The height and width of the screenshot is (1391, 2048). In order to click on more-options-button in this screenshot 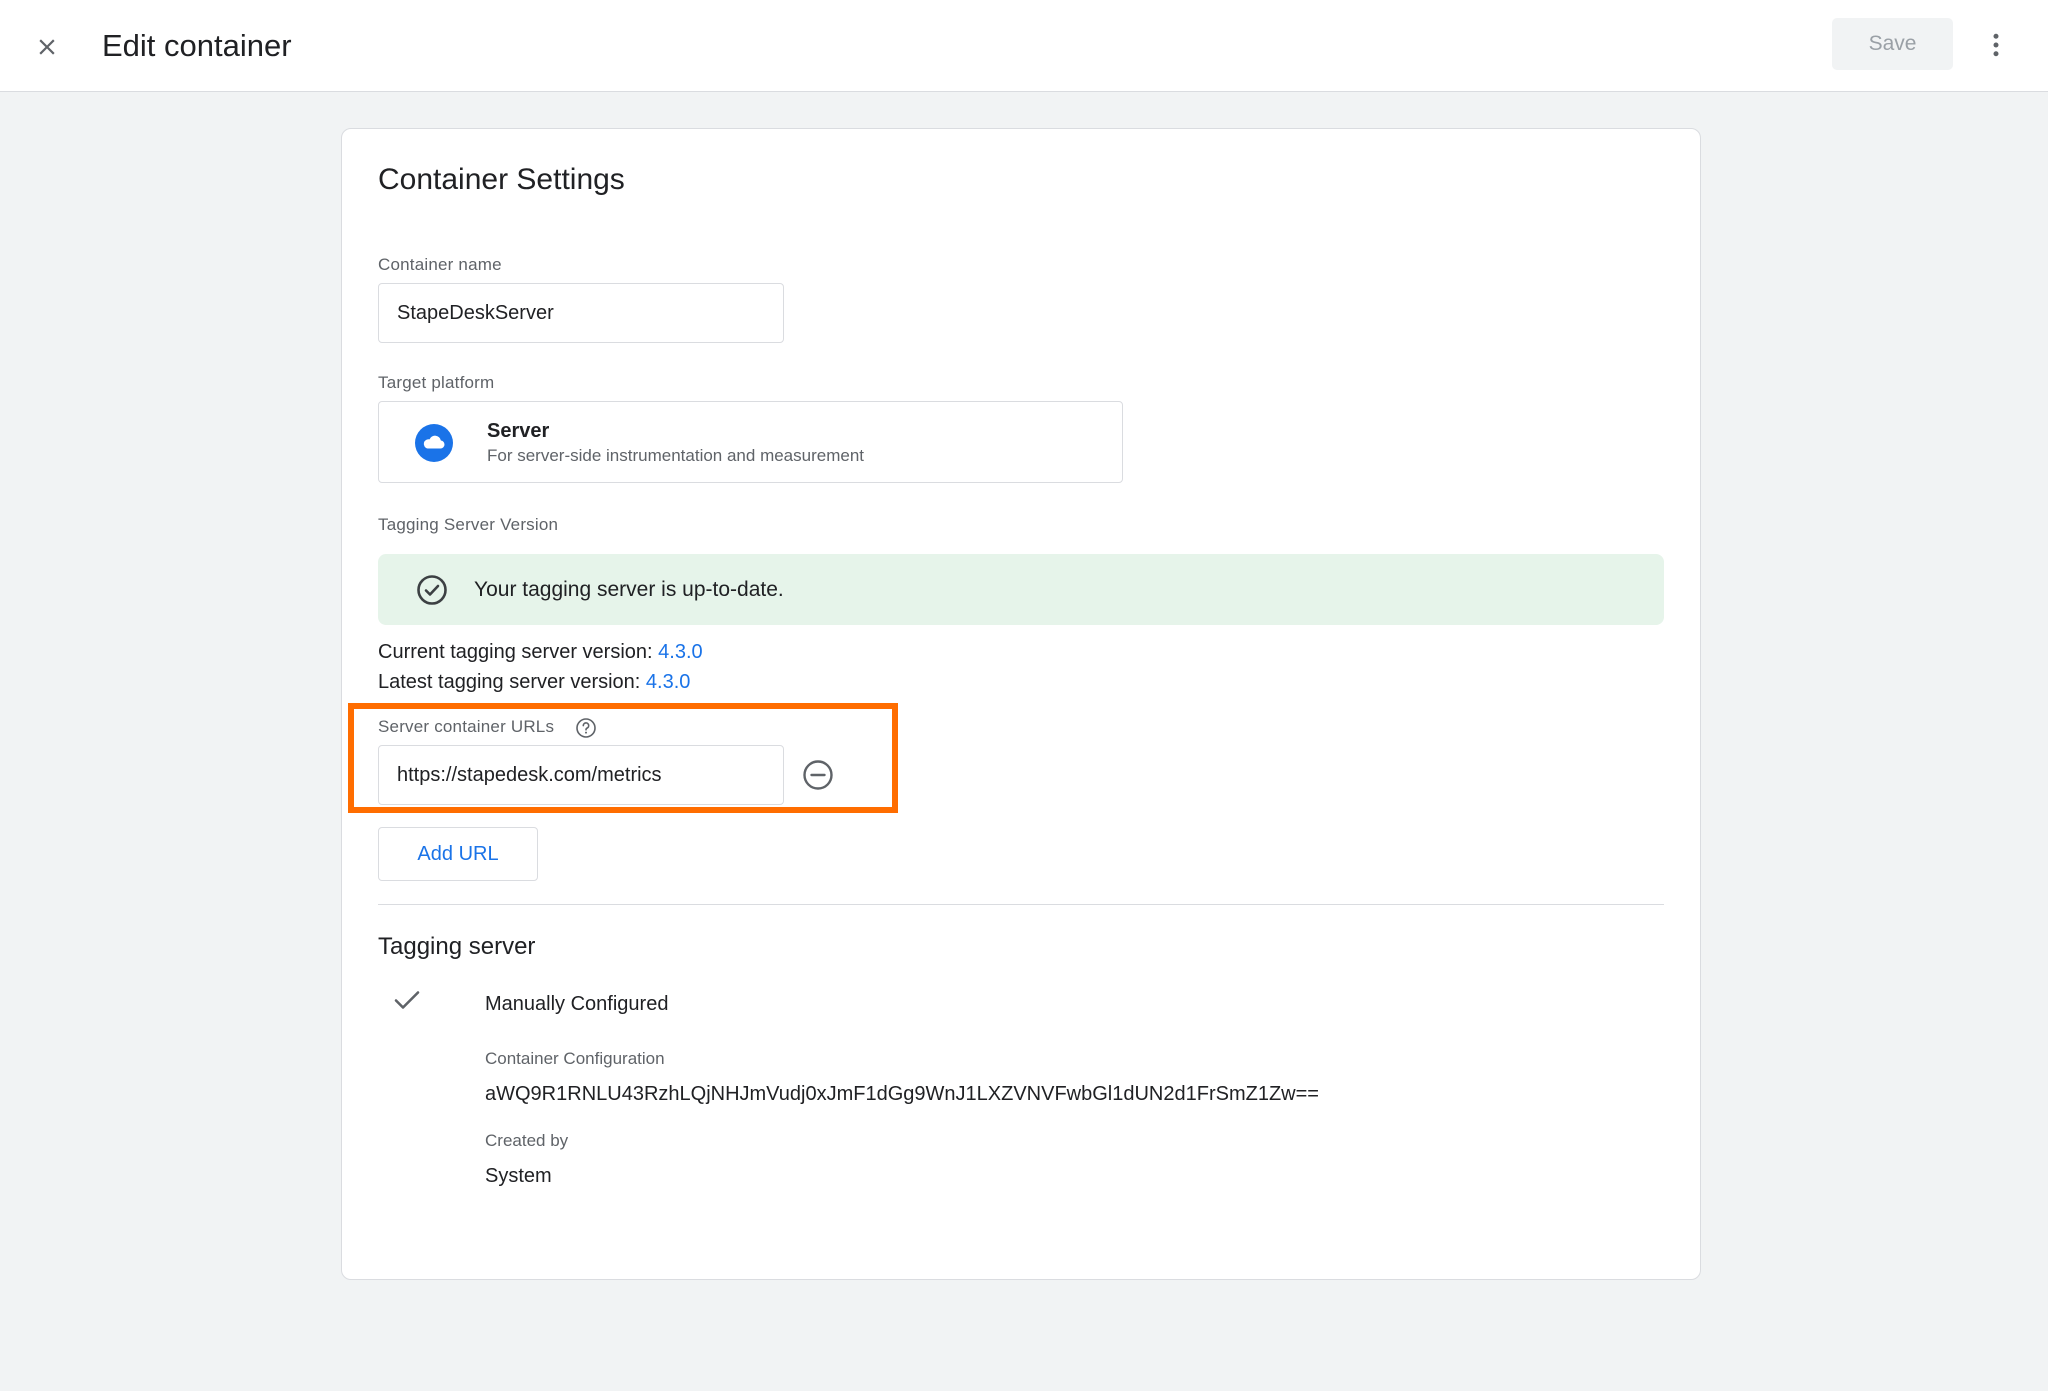, I will do `click(1996, 45)`.